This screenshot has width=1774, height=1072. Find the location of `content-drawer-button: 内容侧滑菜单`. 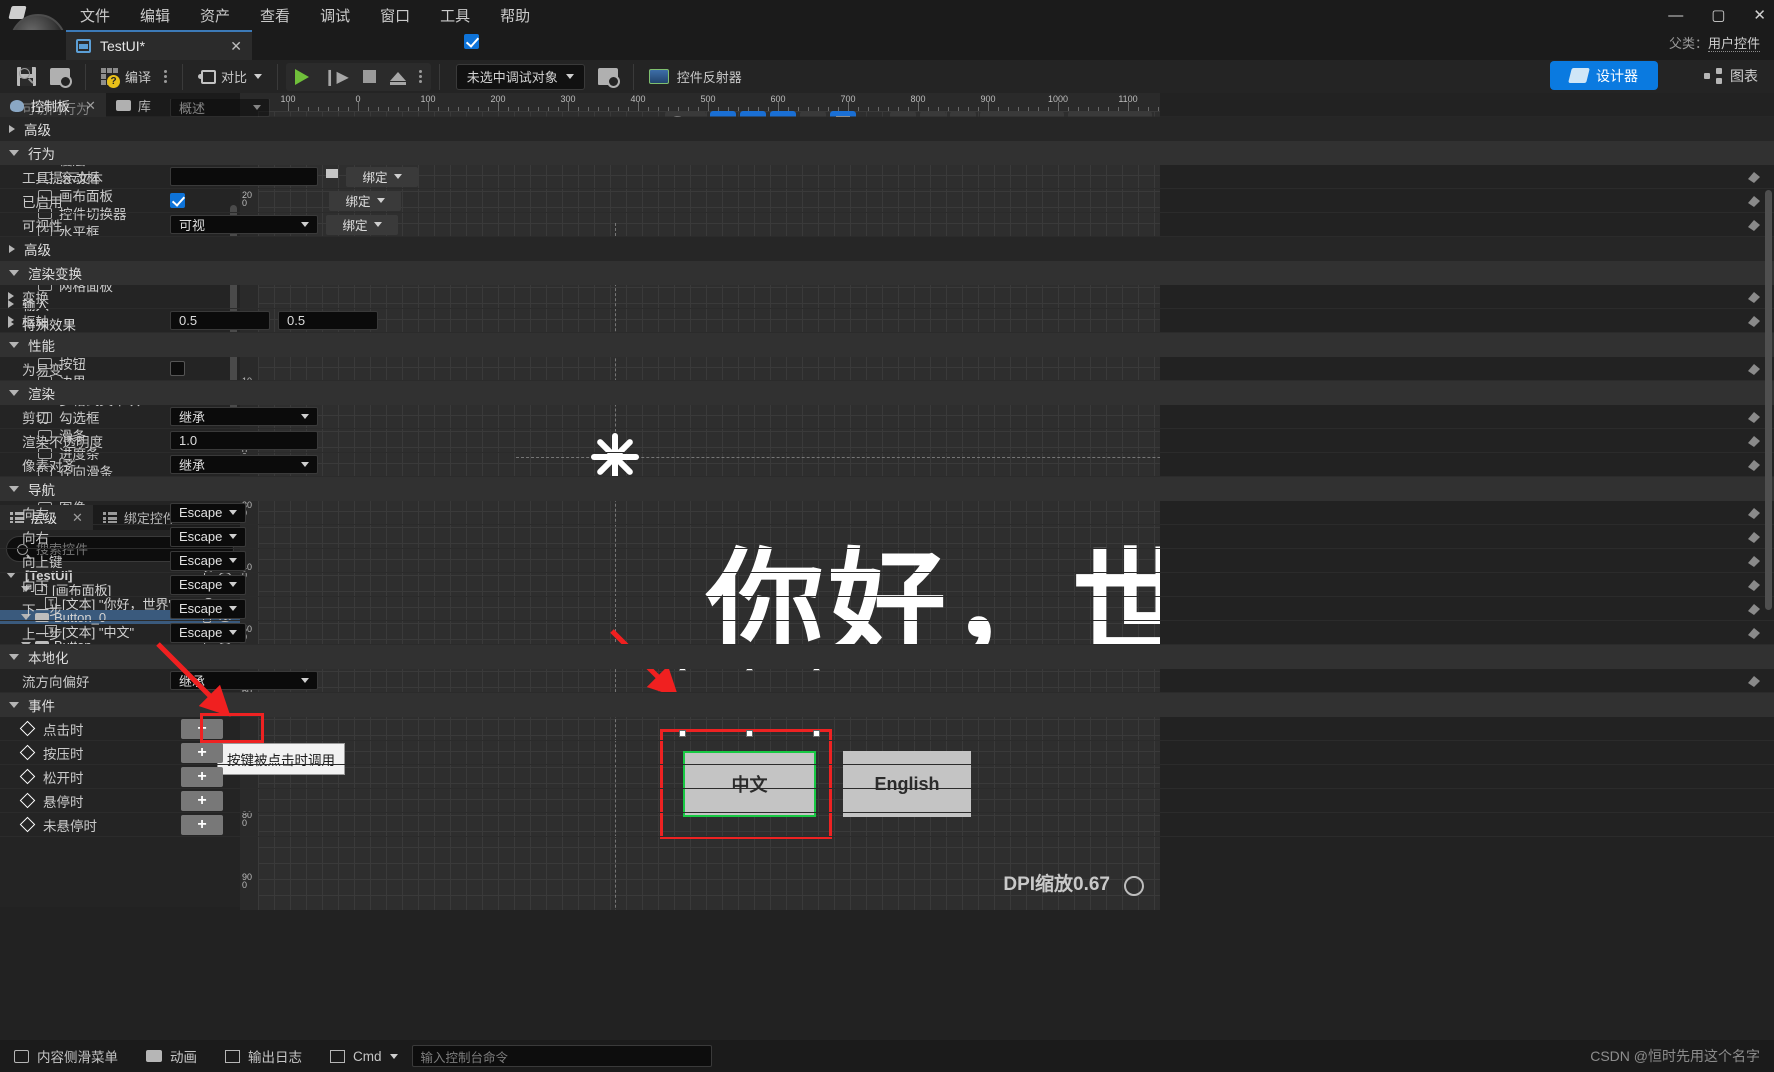

content-drawer-button: 内容侧滑菜单 is located at coordinates (66, 1056).